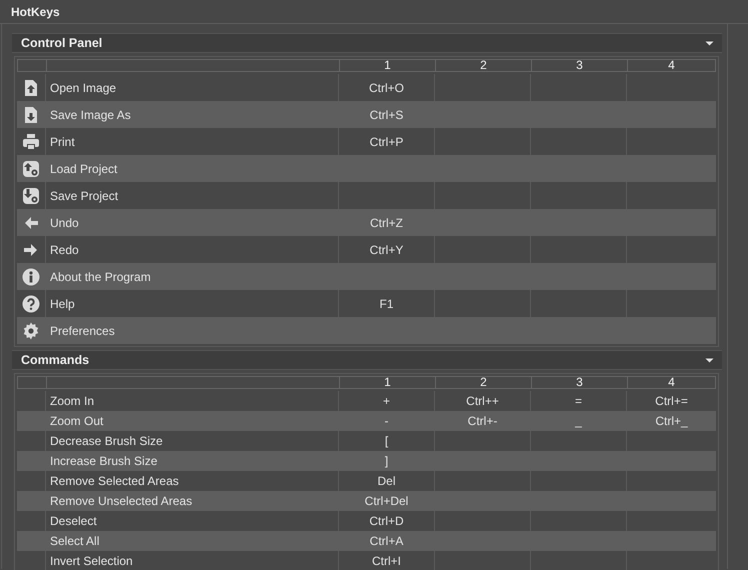 The height and width of the screenshot is (570, 748). Describe the element at coordinates (386, 401) in the screenshot. I see `shortcut-text: +` at that location.